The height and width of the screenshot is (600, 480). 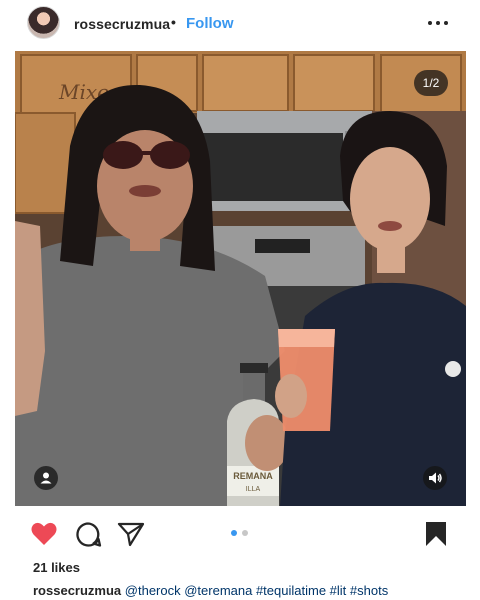 What do you see at coordinates (88, 537) in the screenshot?
I see `comment-icon` at bounding box center [88, 537].